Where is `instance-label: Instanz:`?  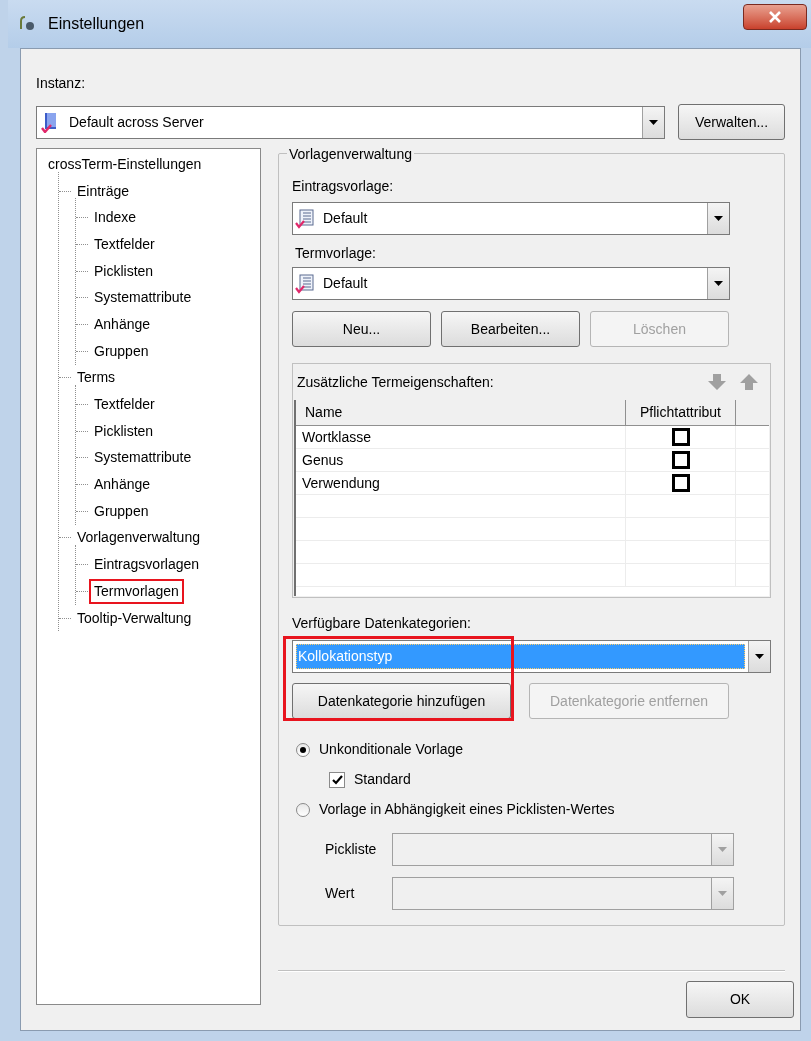
instance-label: Instanz: is located at coordinates (61, 83).